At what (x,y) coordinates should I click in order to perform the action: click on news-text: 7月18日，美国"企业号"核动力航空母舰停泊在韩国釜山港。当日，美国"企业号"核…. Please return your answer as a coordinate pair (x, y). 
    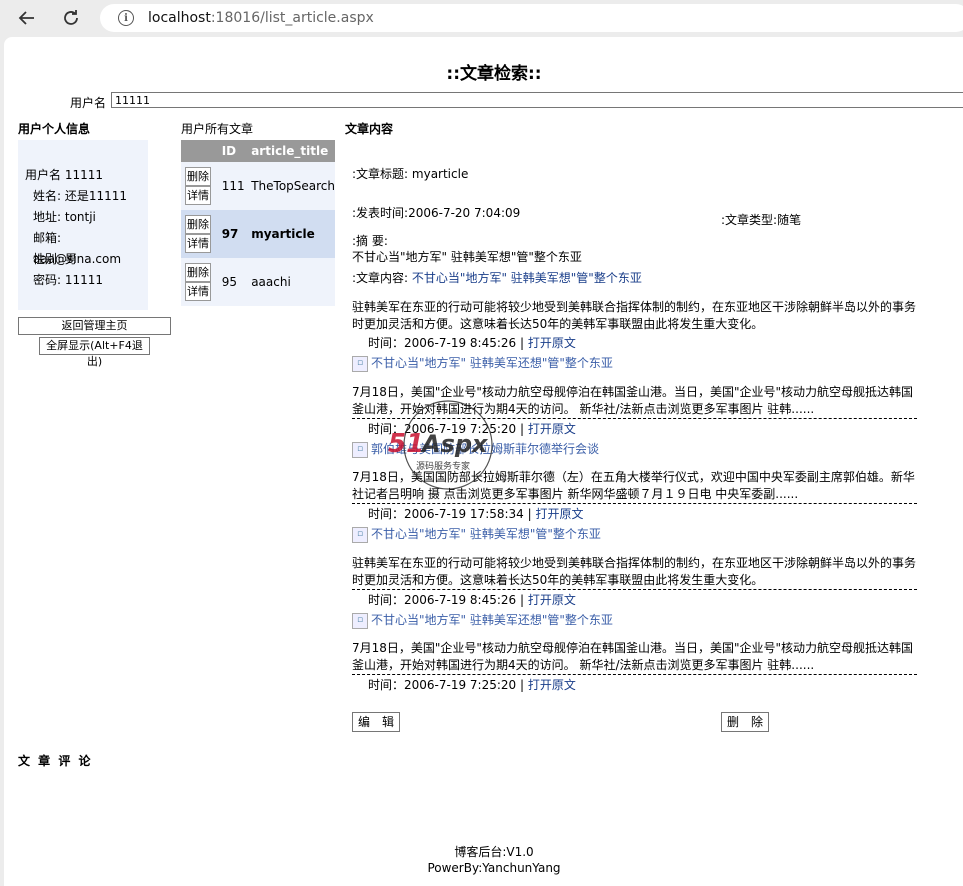
    Looking at the image, I should click on (634, 657).